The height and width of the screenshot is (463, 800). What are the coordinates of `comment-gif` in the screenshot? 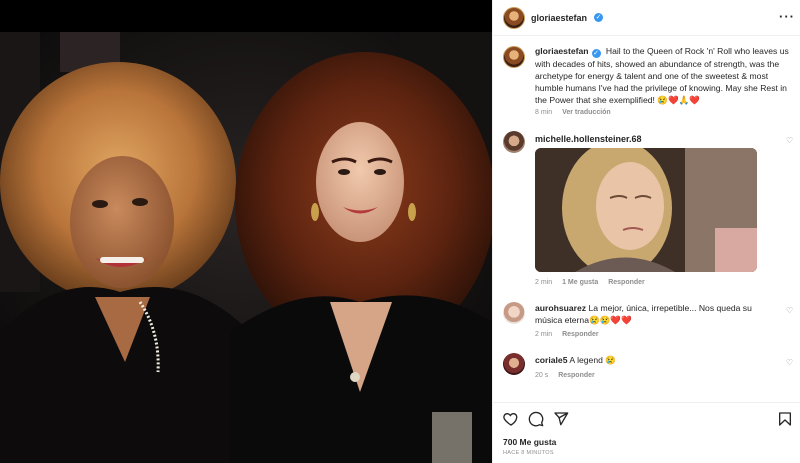 It's located at (646, 210).